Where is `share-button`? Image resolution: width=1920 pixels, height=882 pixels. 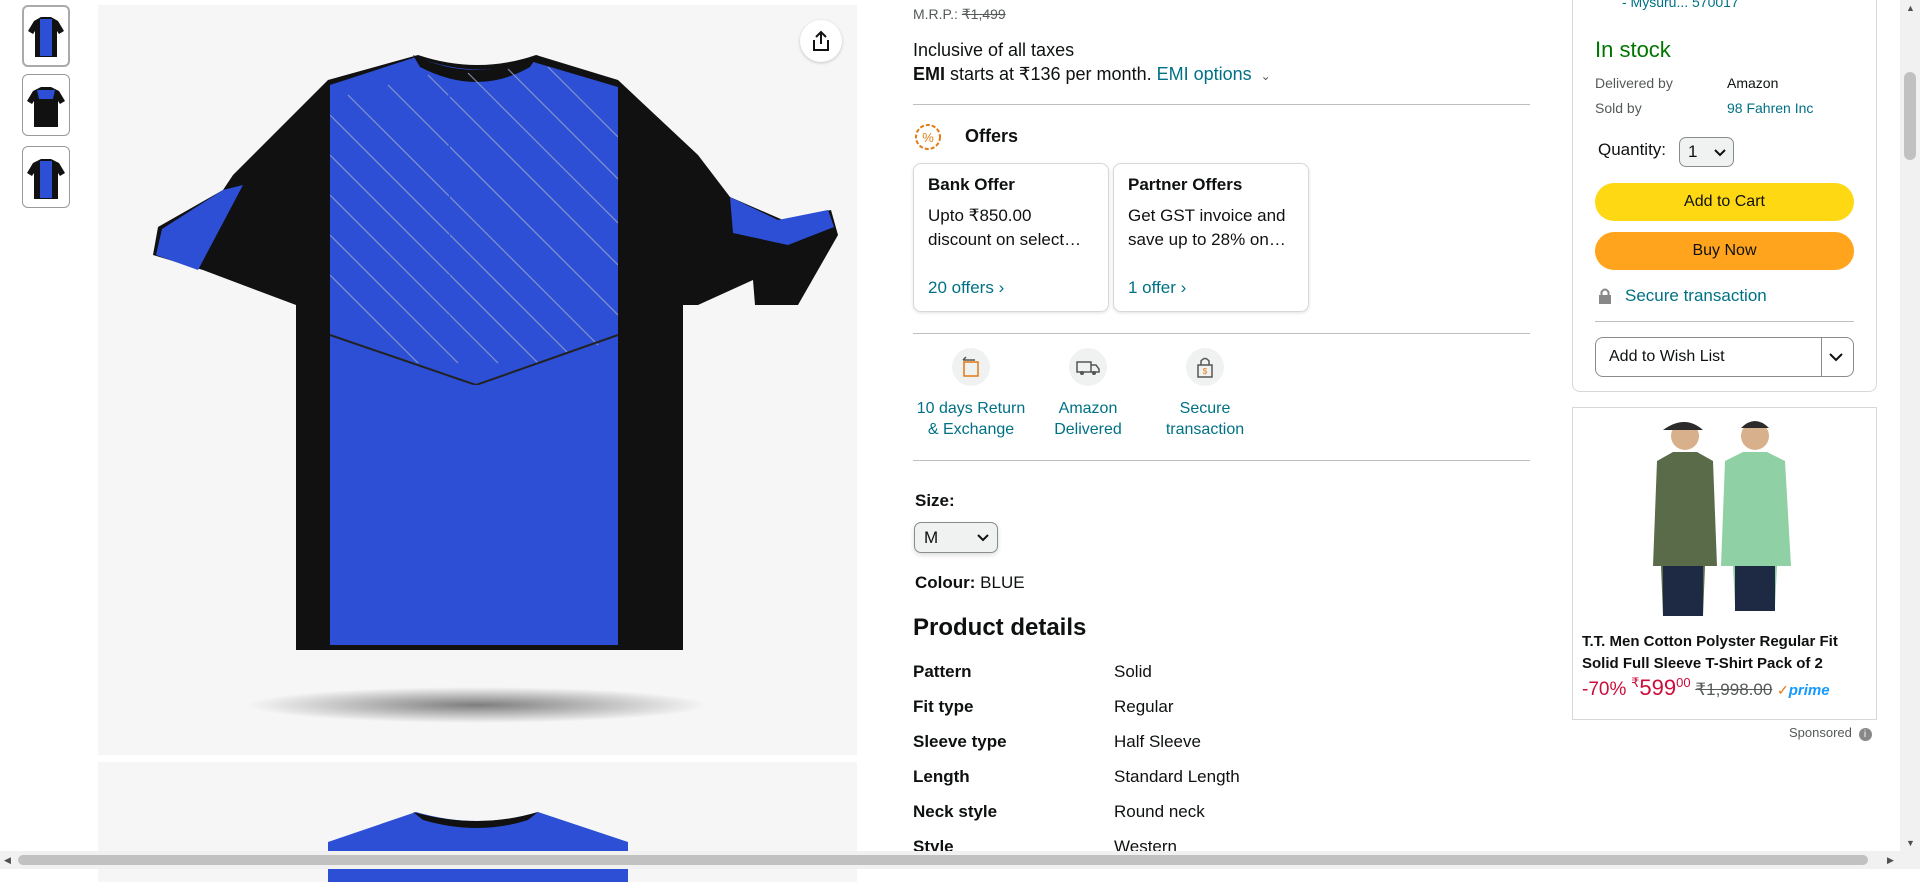
share-button is located at coordinates (821, 41).